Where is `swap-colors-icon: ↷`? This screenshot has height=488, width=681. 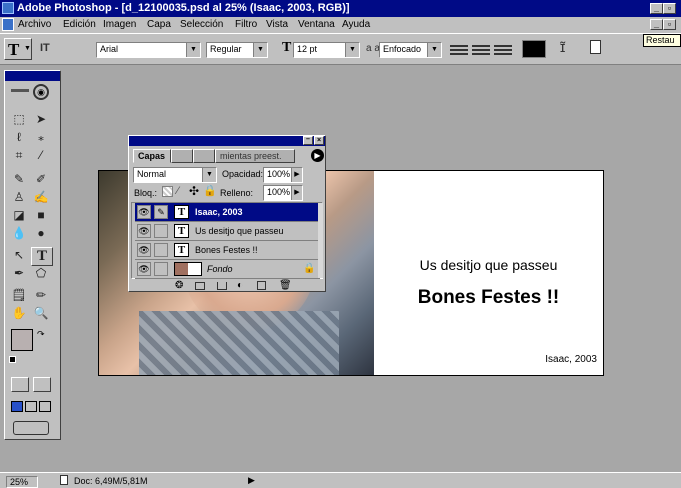 swap-colors-icon: ↷ is located at coordinates (41, 334).